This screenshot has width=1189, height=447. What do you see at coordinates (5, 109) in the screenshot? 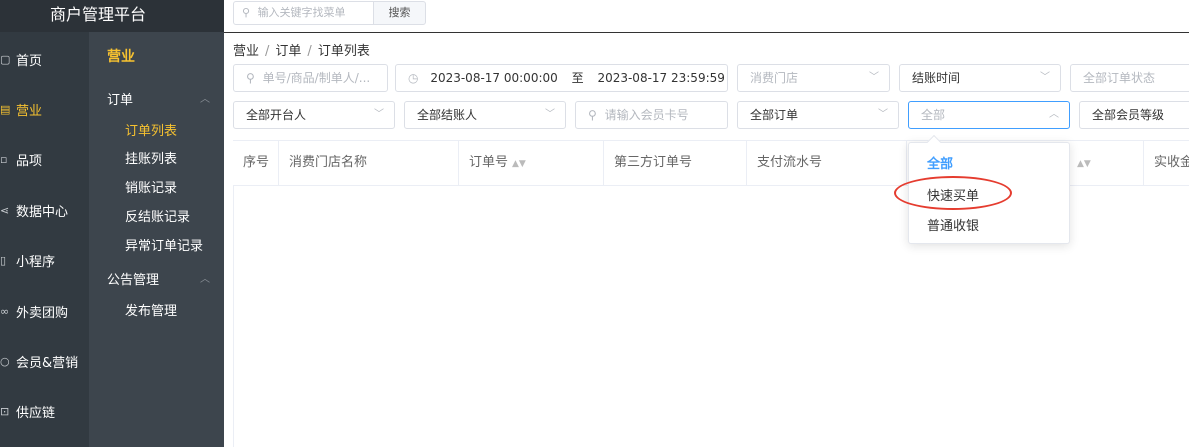
I see `business-icon: ▤` at bounding box center [5, 109].